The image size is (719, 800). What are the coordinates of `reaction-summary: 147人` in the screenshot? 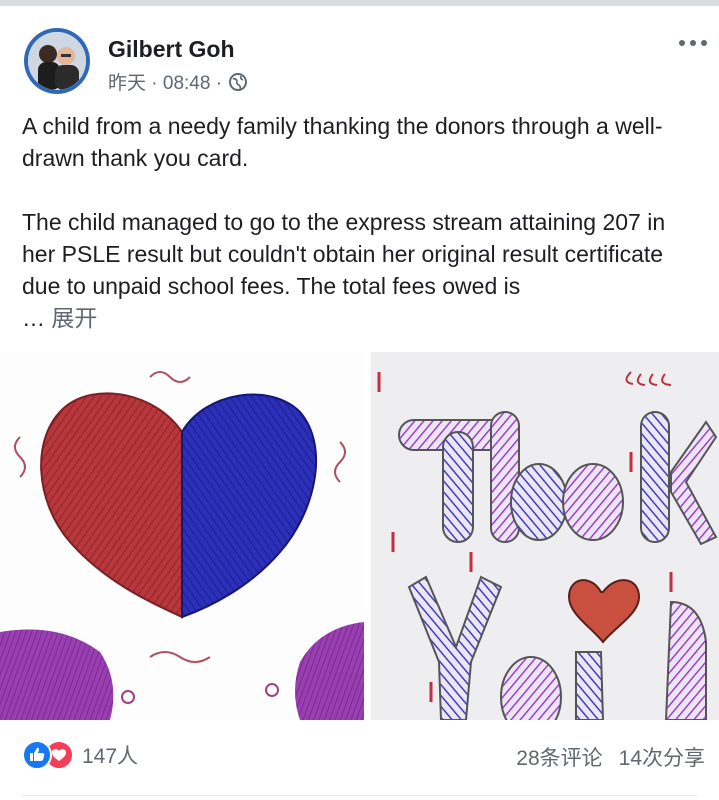 It's located at (80, 755).